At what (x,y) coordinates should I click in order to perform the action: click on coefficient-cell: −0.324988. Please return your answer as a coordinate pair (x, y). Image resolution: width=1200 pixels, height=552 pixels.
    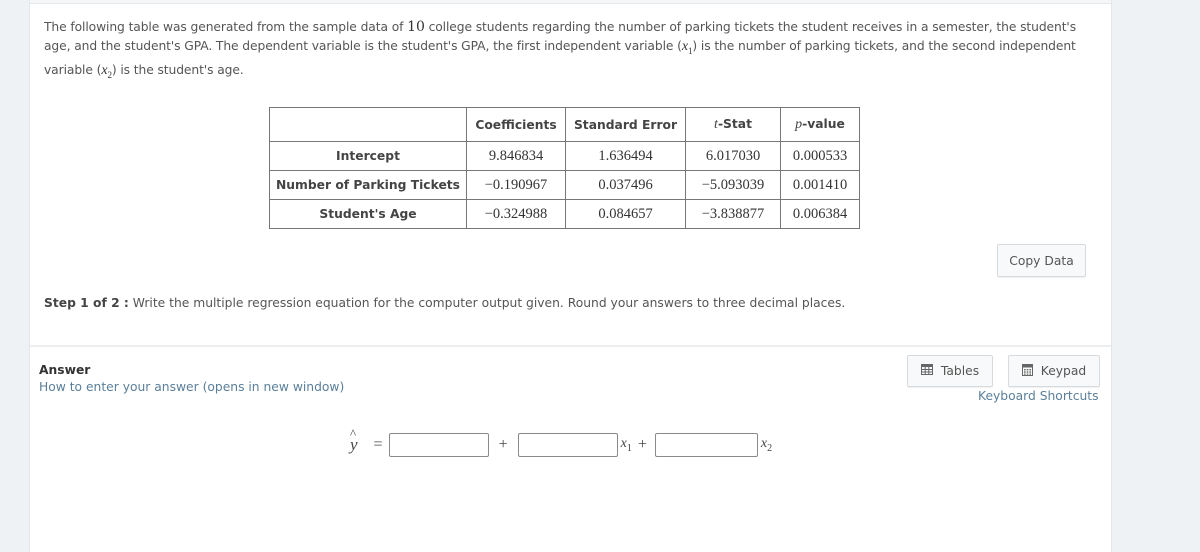
    Looking at the image, I should click on (516, 214).